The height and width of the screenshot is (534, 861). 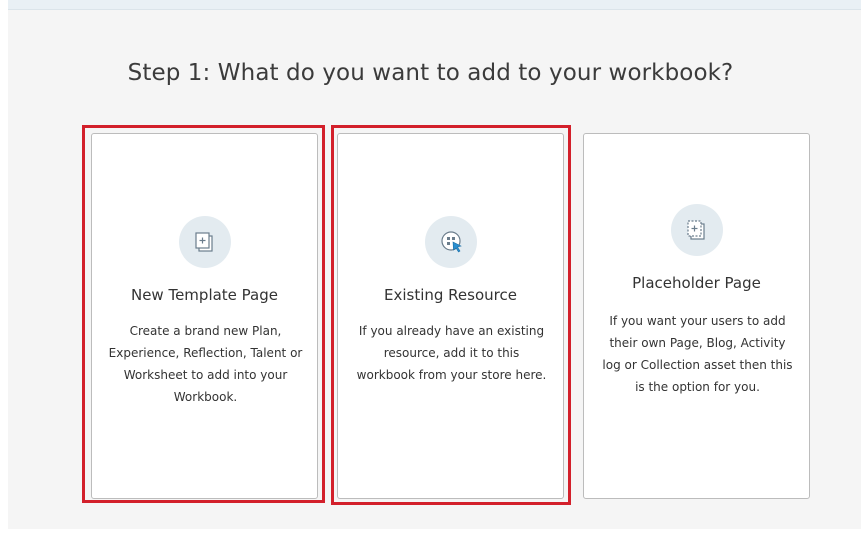 I want to click on existing-resource-icon, so click(x=451, y=242).